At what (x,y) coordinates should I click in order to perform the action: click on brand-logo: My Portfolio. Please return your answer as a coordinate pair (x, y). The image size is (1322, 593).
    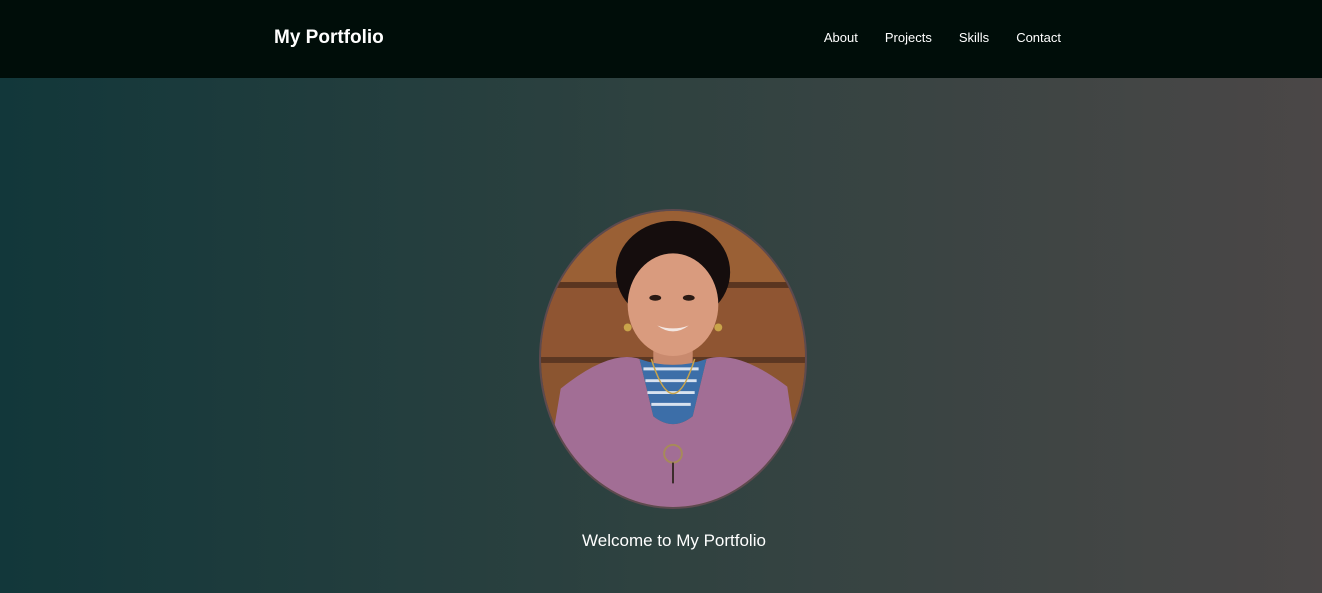
    Looking at the image, I should click on (329, 38).